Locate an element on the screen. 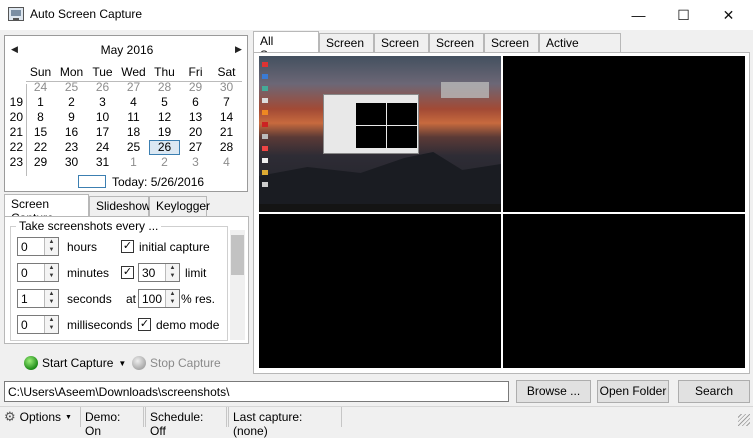 Image resolution: width=753 pixels, height=438 pixels. tab-slideshow: Slideshow is located at coordinates (120, 206).